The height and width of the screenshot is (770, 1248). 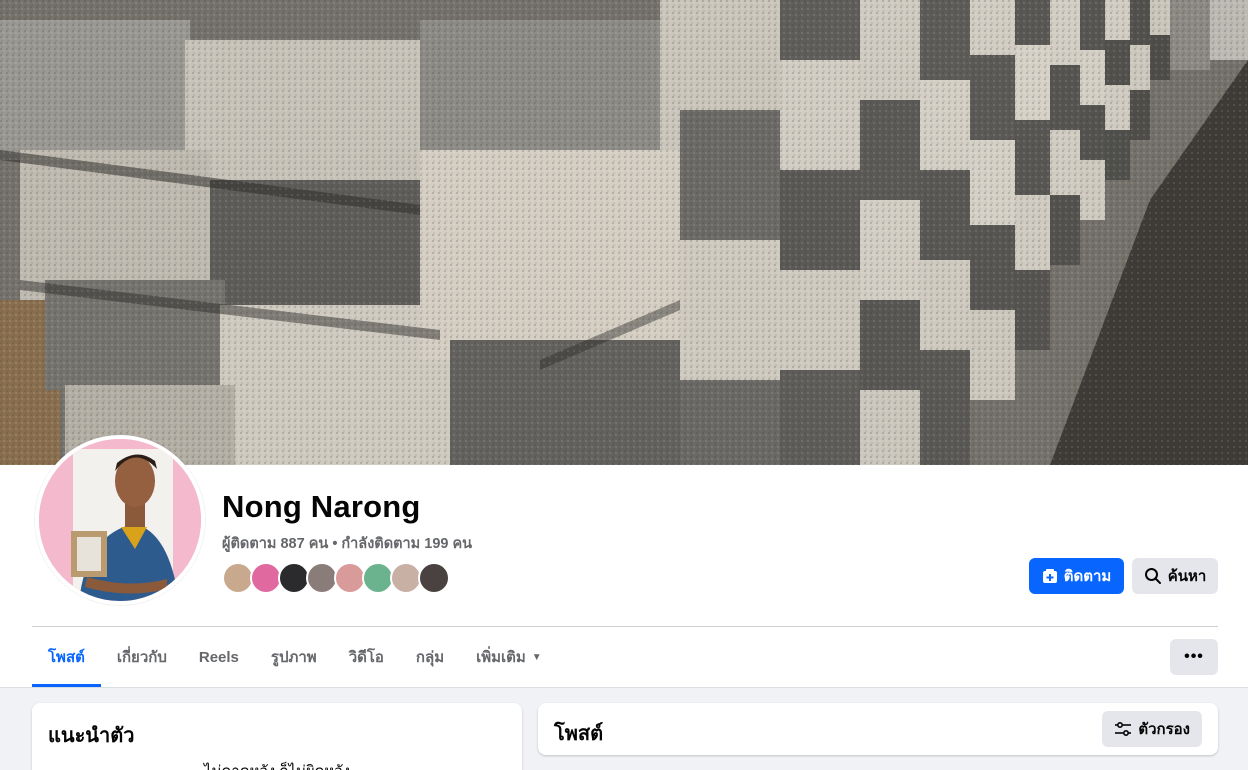 I want to click on search-button-label: ค้นหา, so click(x=1187, y=576).